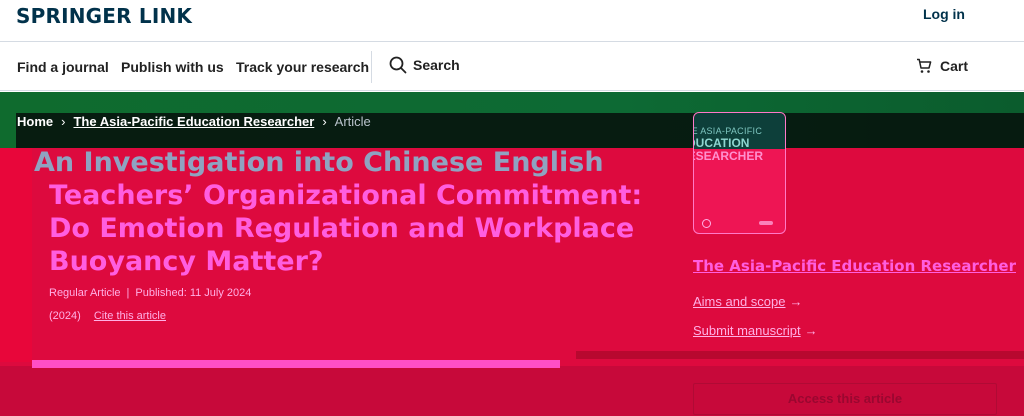 This screenshot has height=416, width=1024. What do you see at coordinates (728, 131) in the screenshot?
I see `cover-title-line1: THE ASIA-PACIFIC` at bounding box center [728, 131].